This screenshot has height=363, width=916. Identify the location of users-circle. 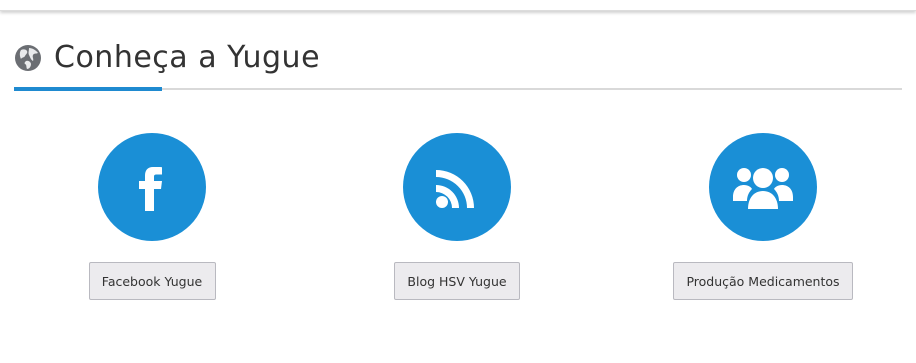
(763, 187).